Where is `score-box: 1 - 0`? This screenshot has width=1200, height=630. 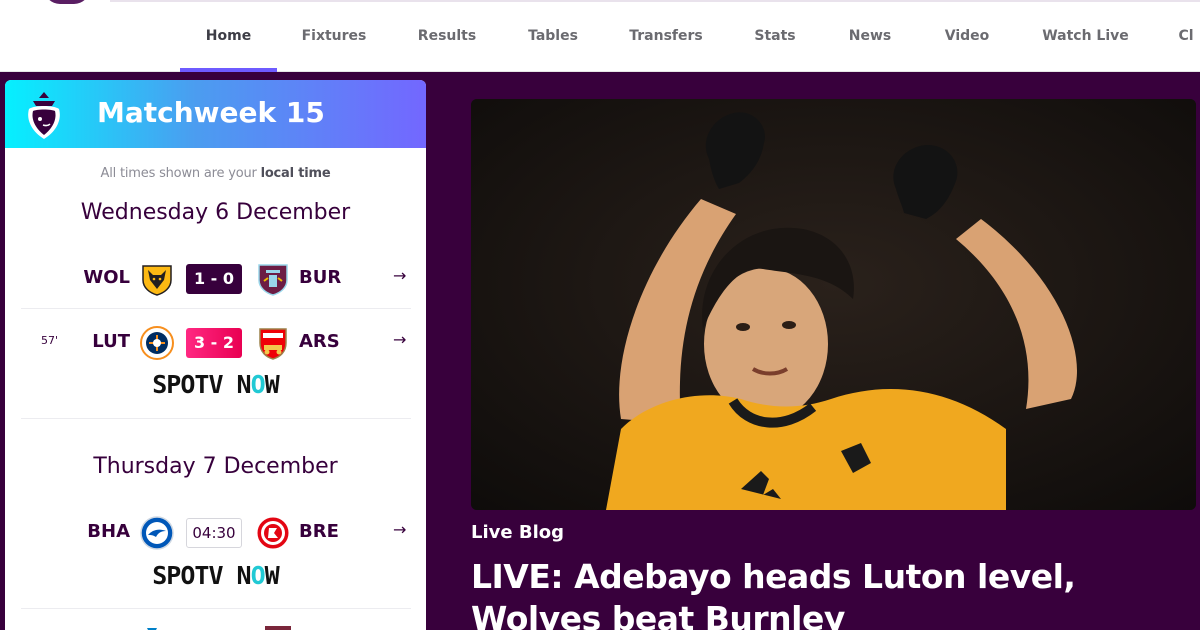
score-box: 1 - 0 is located at coordinates (214, 279).